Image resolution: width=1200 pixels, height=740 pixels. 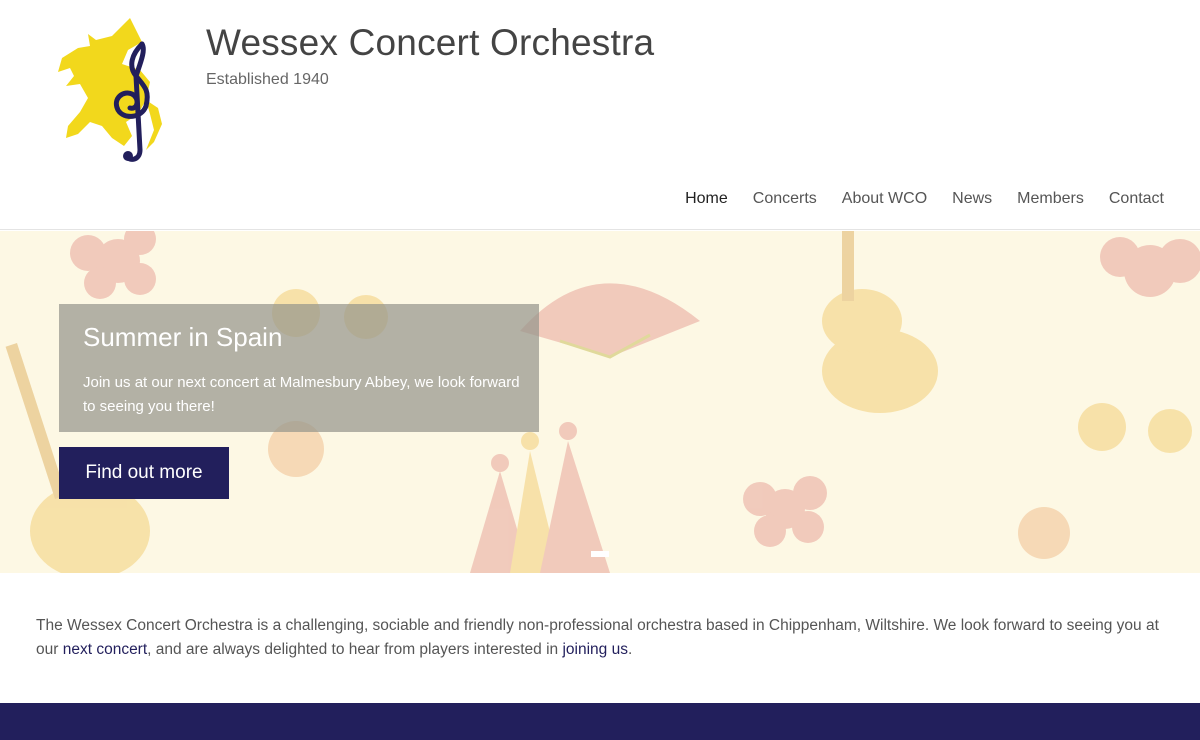 I want to click on footer-band, so click(x=600, y=721).